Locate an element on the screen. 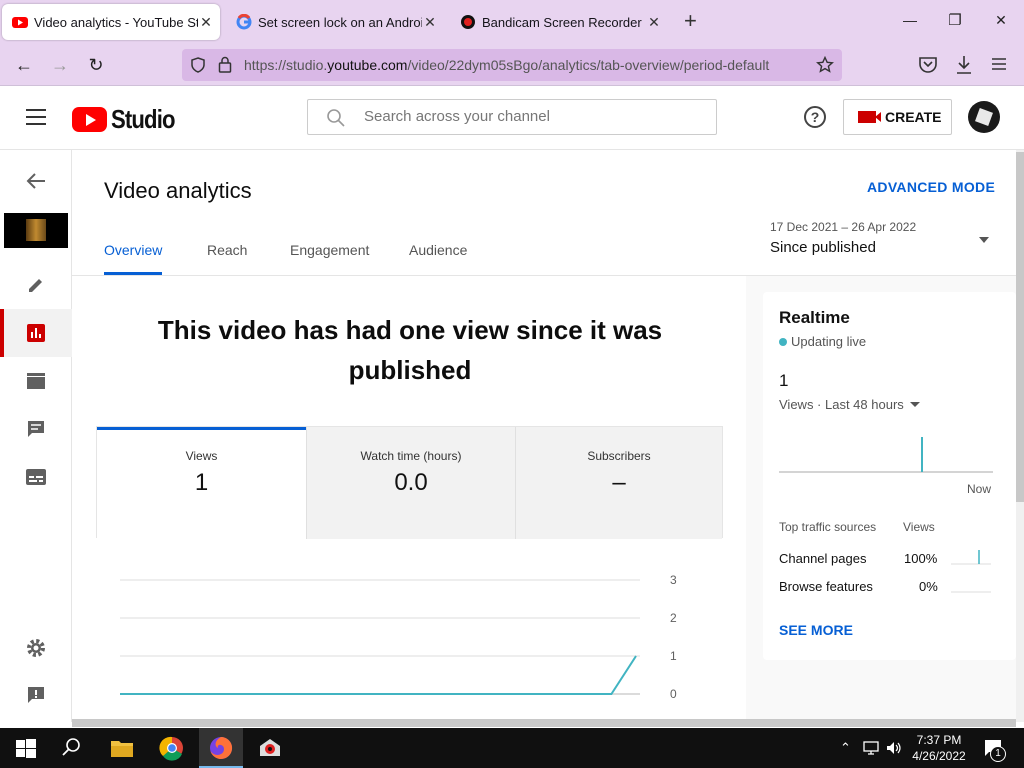 Image resolution: width=1024 pixels, height=768 pixels. metric-watch-time: Watch time (hours) 0.0 is located at coordinates (410, 483).